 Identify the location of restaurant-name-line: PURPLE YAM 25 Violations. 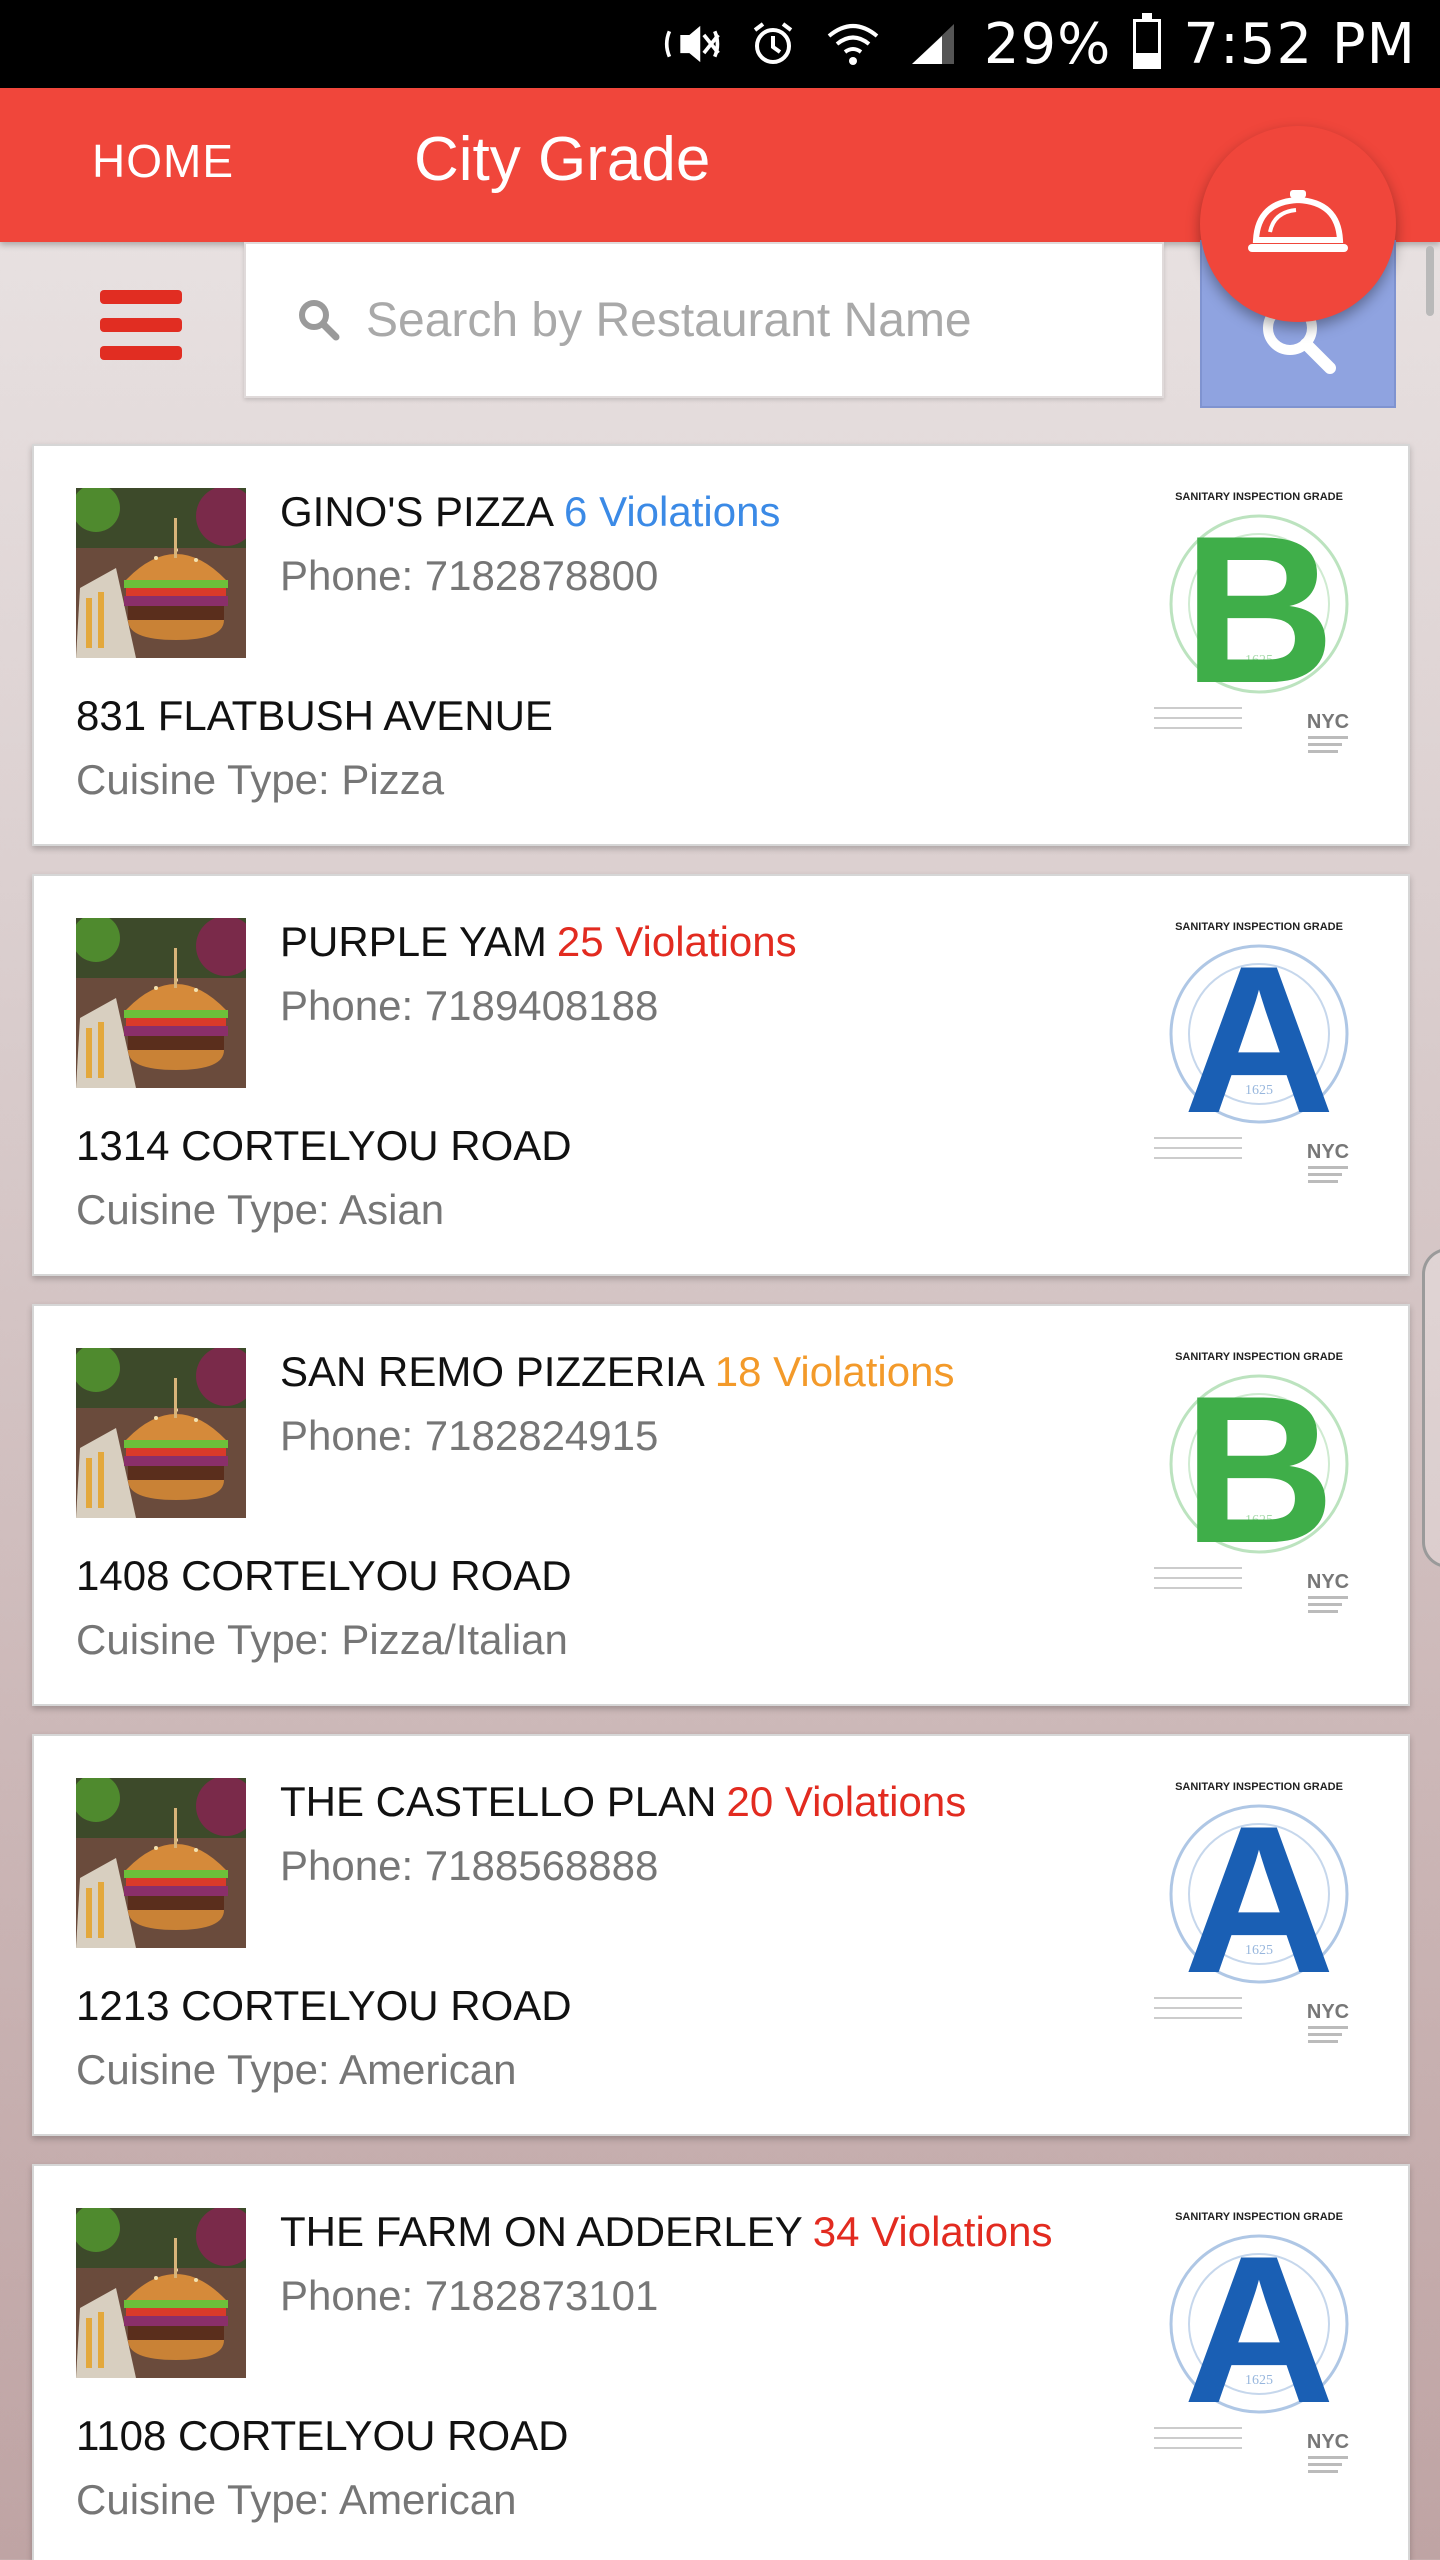
(538, 942).